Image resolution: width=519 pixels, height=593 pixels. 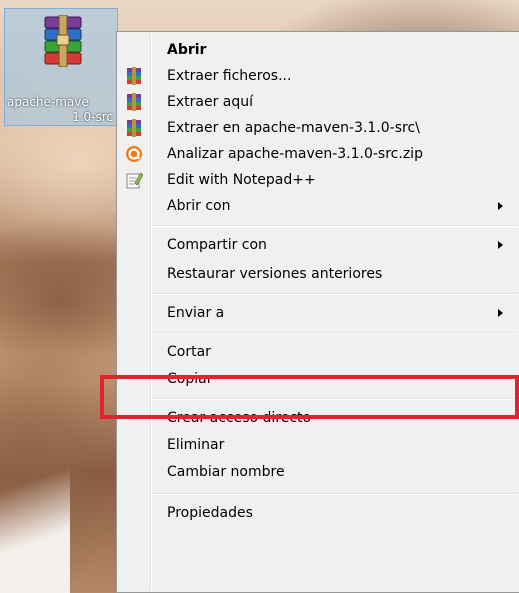 What do you see at coordinates (210, 102) in the screenshot?
I see `menu-item-label: Extraer aquí` at bounding box center [210, 102].